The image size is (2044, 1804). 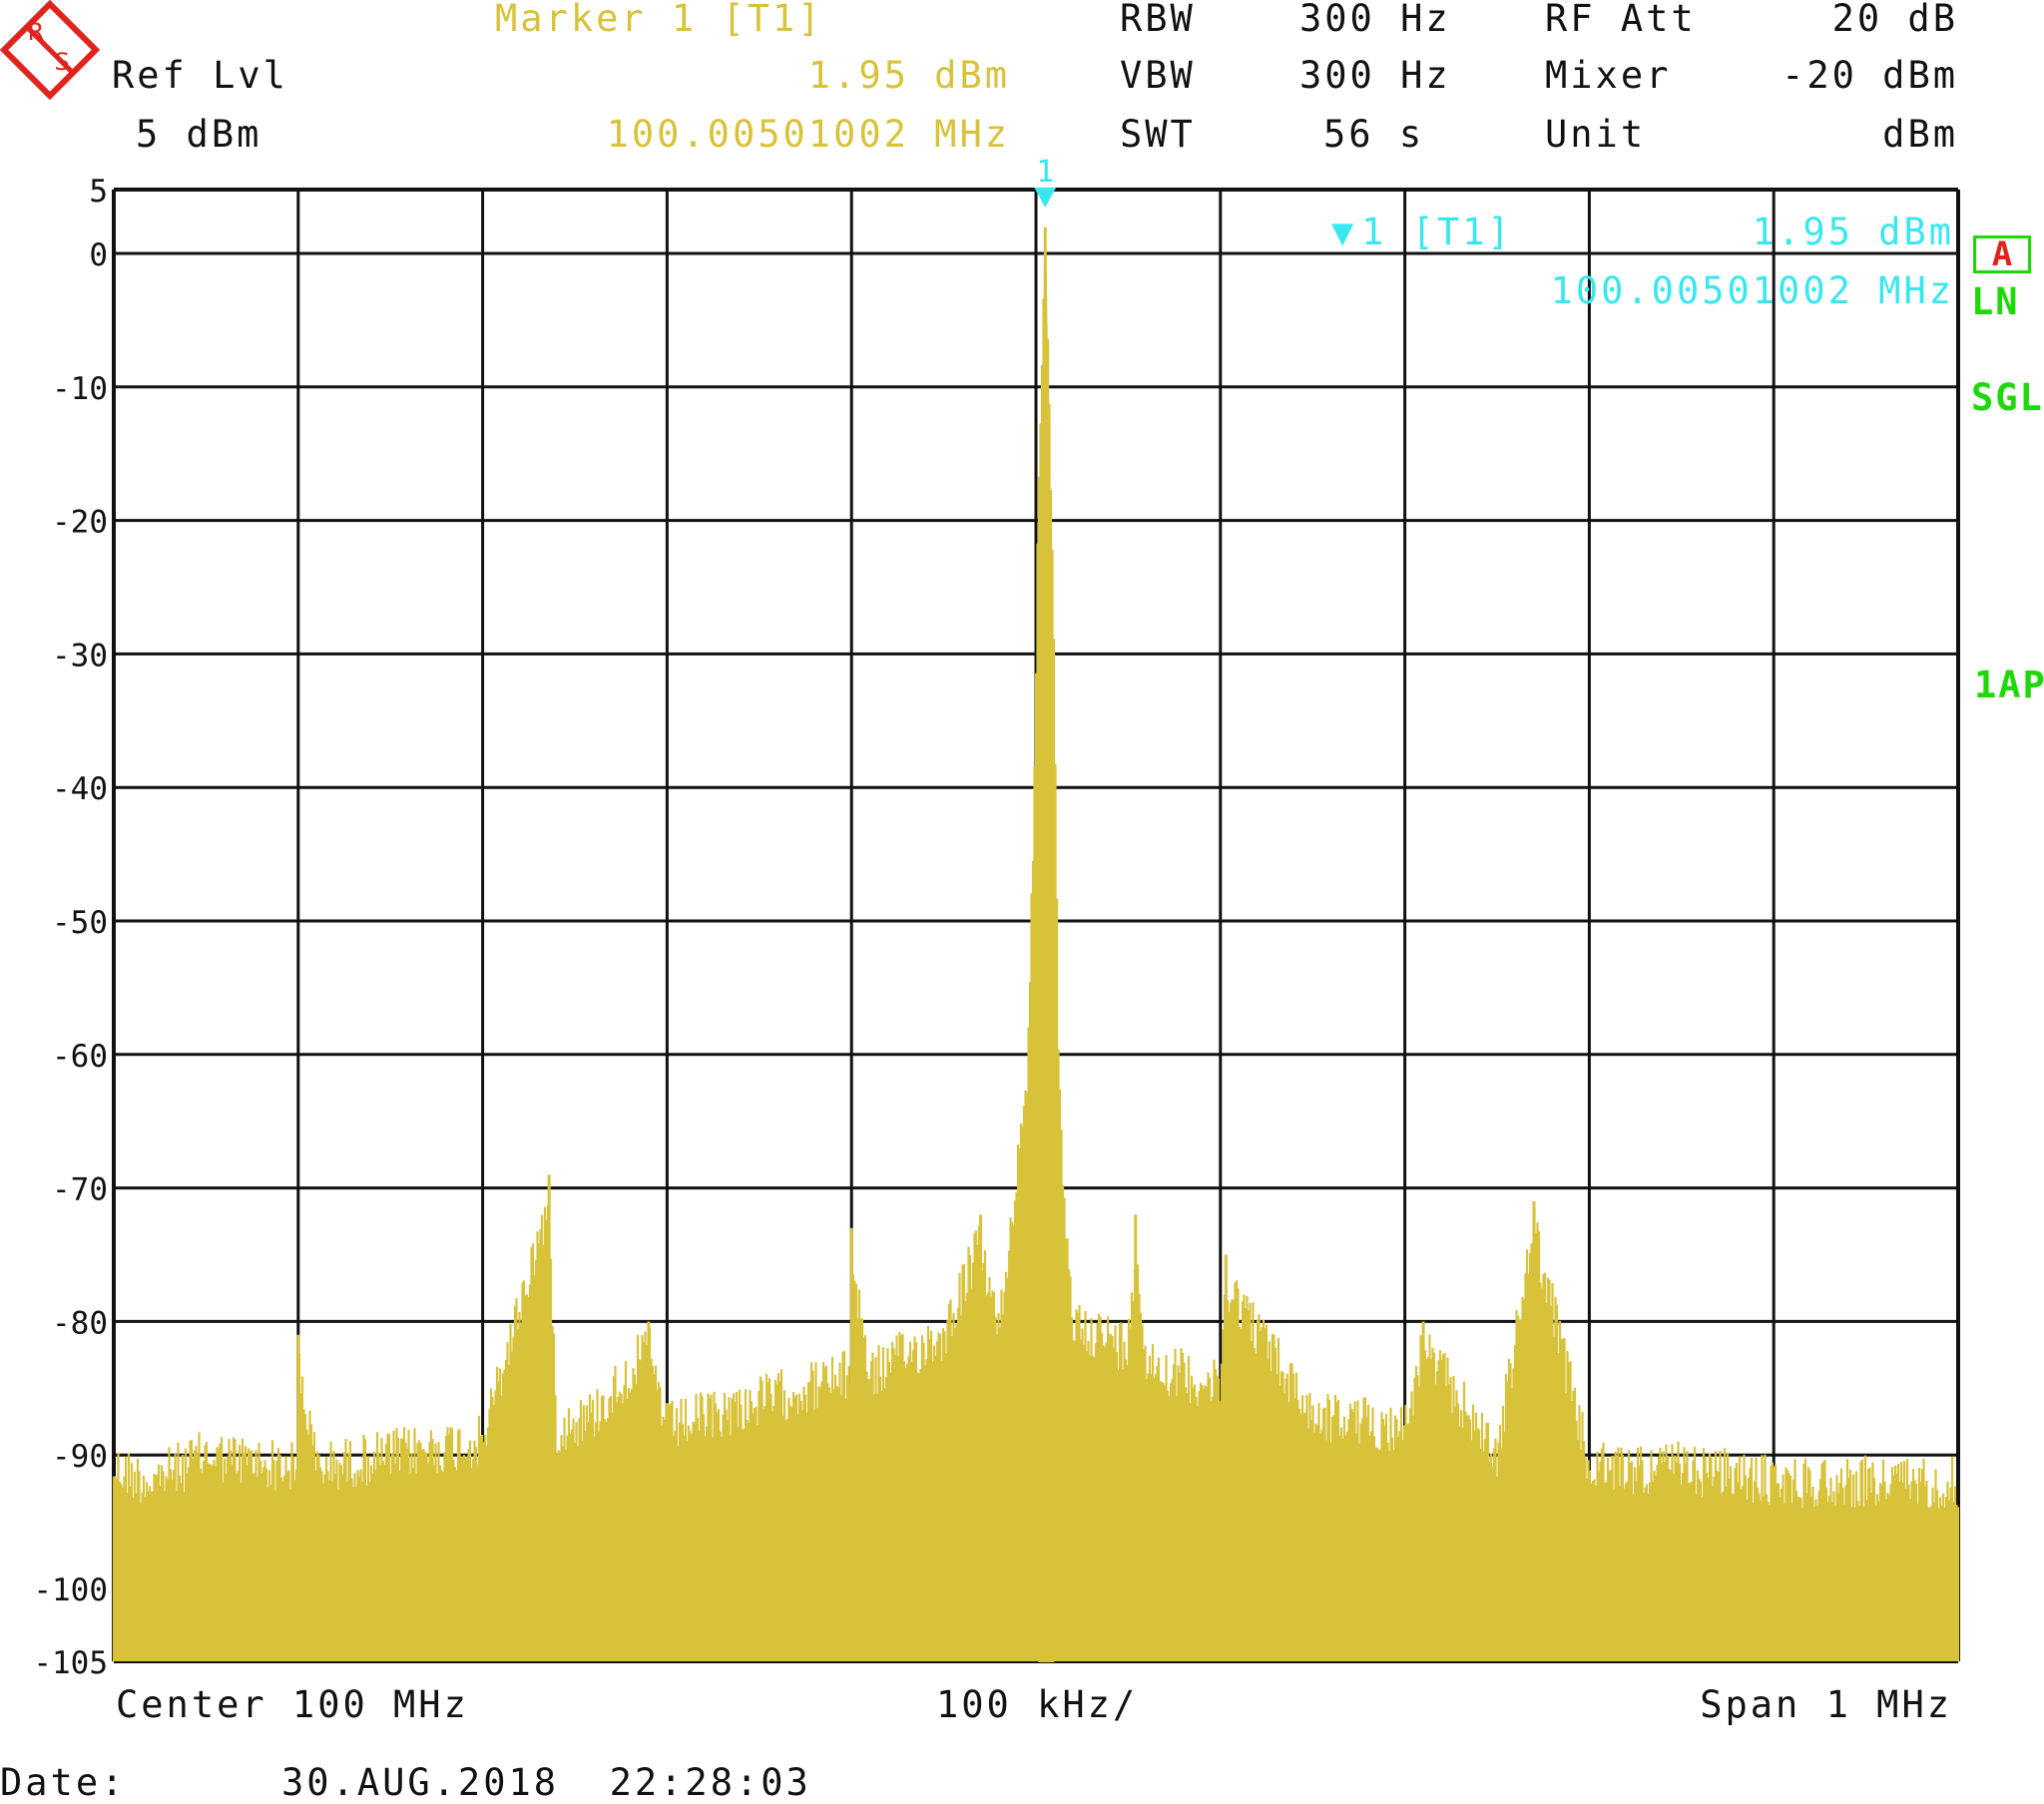 I want to click on marker-readout-label: 1 [T1], so click(x=1437, y=232).